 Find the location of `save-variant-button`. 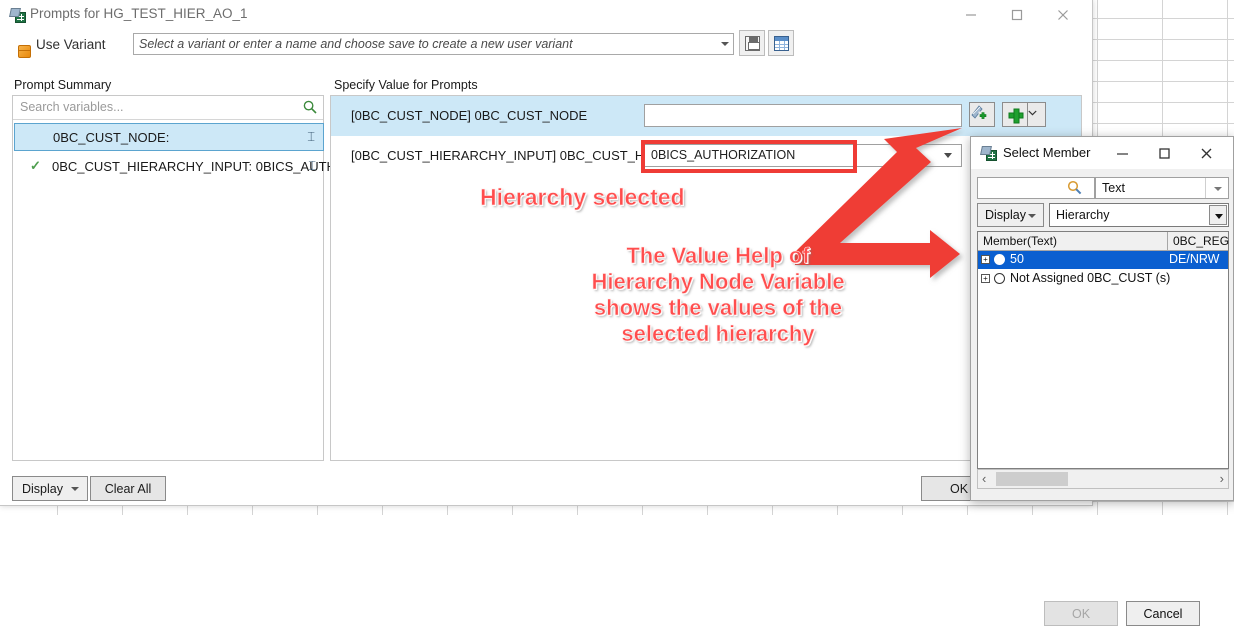

save-variant-button is located at coordinates (752, 43).